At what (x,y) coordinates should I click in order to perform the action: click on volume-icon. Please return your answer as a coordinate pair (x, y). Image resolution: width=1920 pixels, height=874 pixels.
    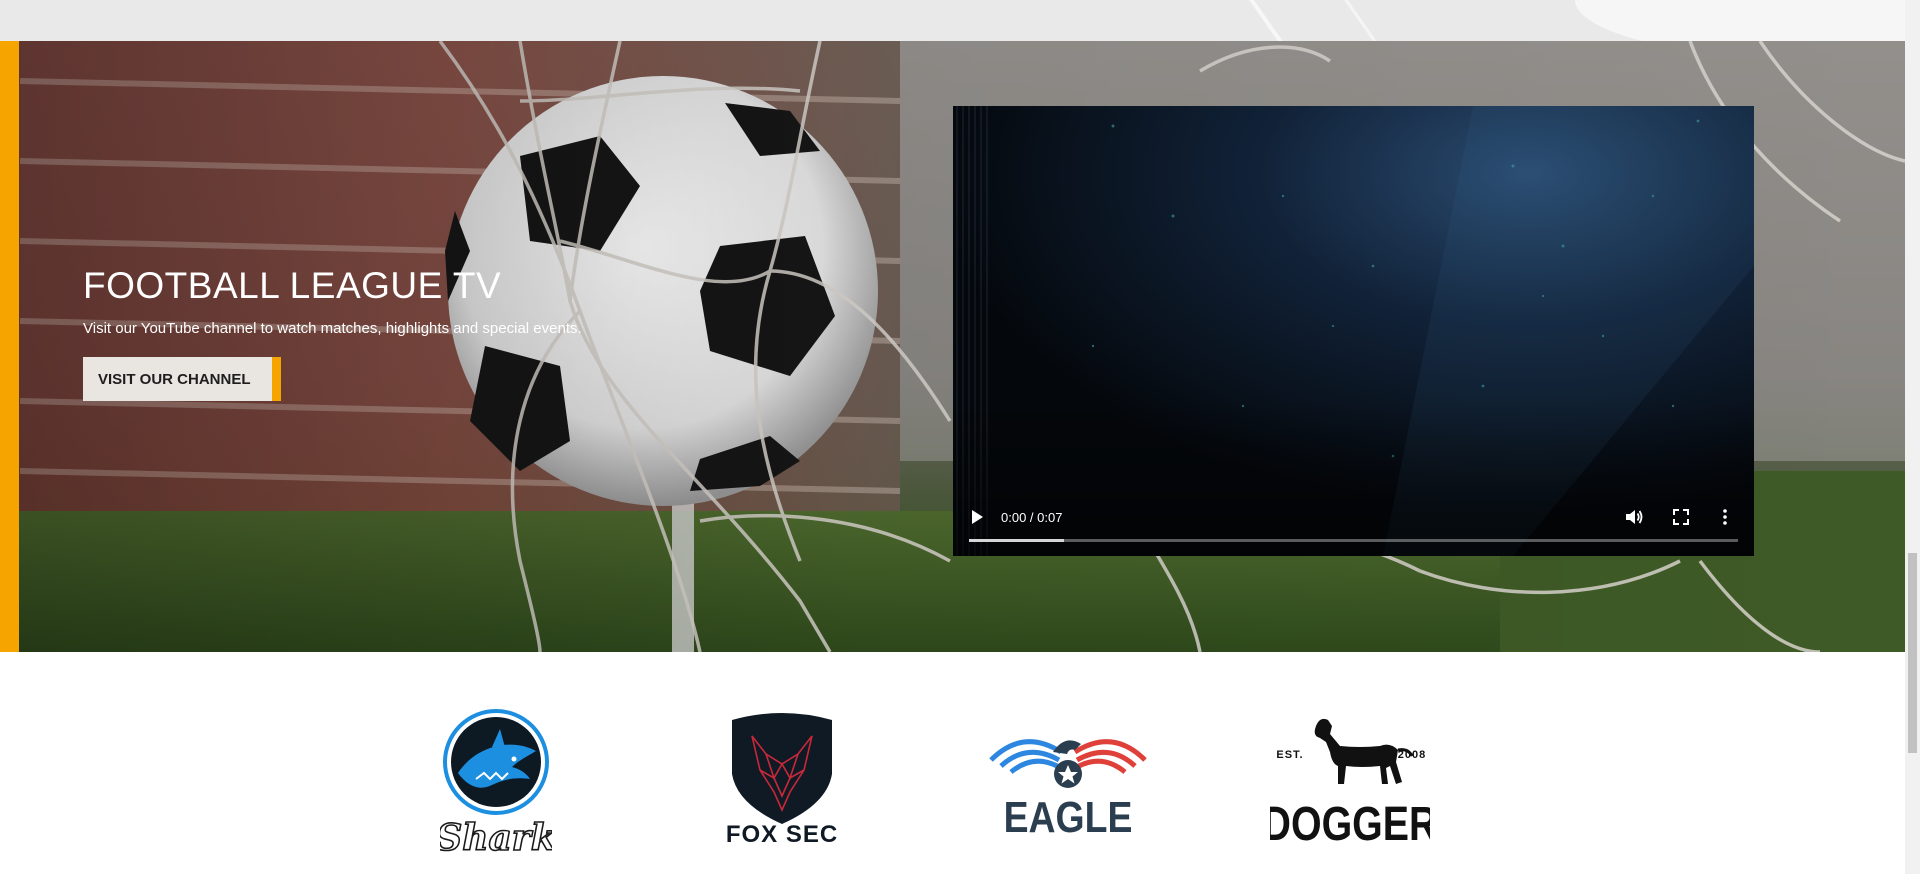
    Looking at the image, I should click on (1634, 517).